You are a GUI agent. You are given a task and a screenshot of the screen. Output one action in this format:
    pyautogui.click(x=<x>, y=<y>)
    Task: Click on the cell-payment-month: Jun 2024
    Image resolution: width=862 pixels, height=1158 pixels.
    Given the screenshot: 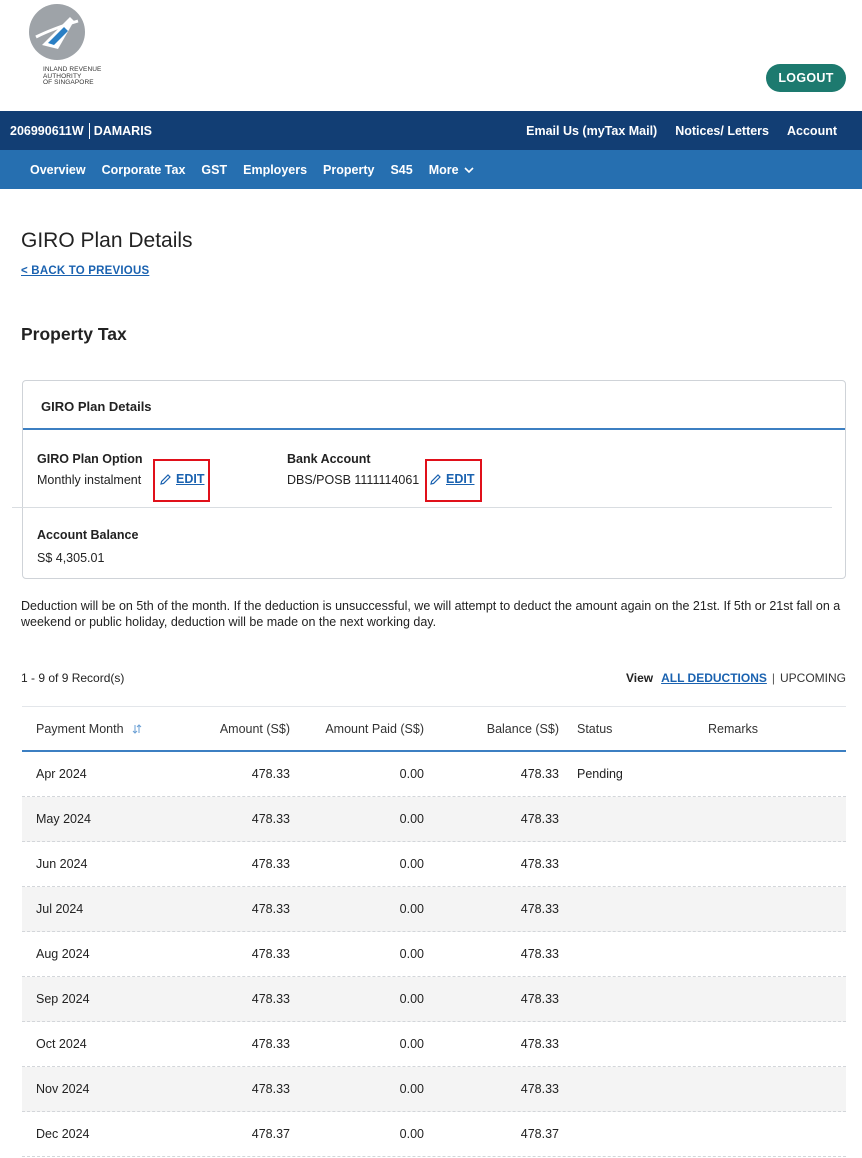 What is the action you would take?
    pyautogui.click(x=62, y=864)
    